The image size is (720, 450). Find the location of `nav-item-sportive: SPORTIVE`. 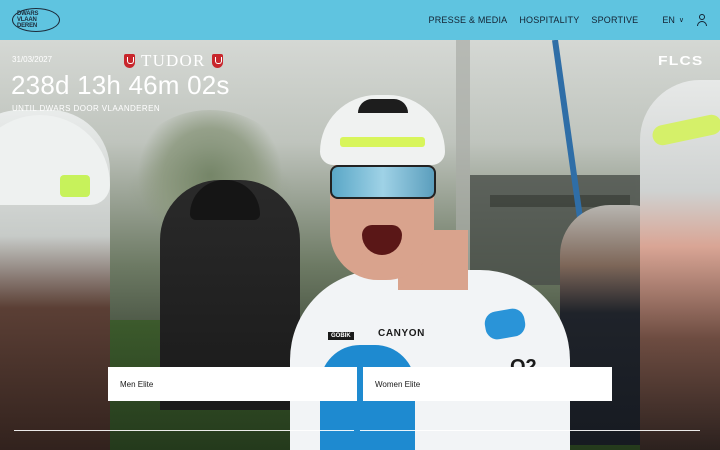

nav-item-sportive: SPORTIVE is located at coordinates (614, 20).